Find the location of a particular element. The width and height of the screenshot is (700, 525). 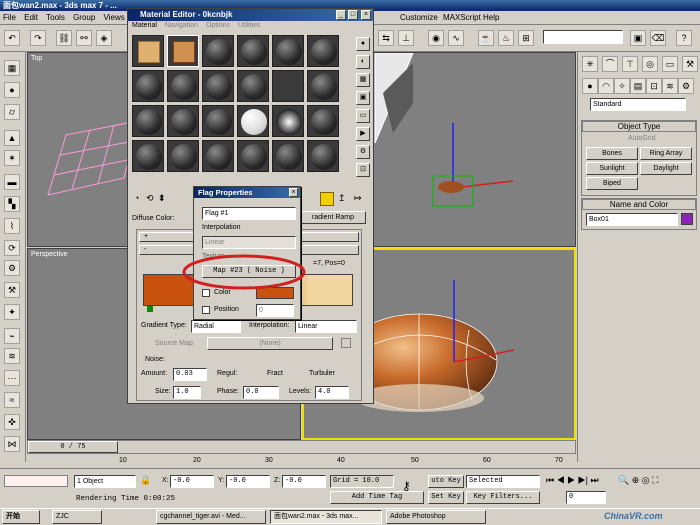

category-dropdown: Standard is located at coordinates (638, 104).